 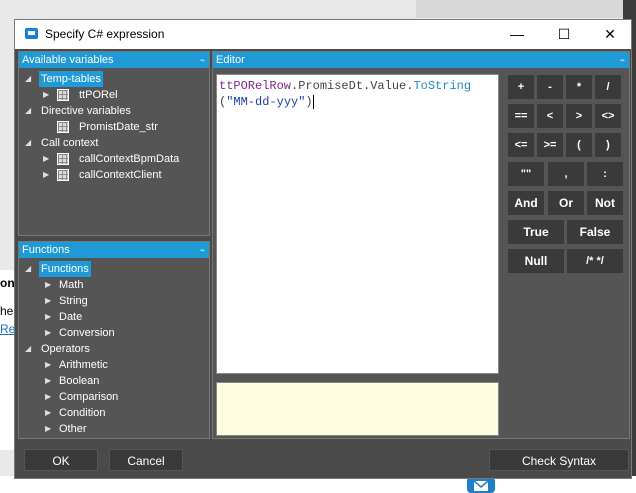 What do you see at coordinates (71, 285) in the screenshot?
I see `tree-label: Math` at bounding box center [71, 285].